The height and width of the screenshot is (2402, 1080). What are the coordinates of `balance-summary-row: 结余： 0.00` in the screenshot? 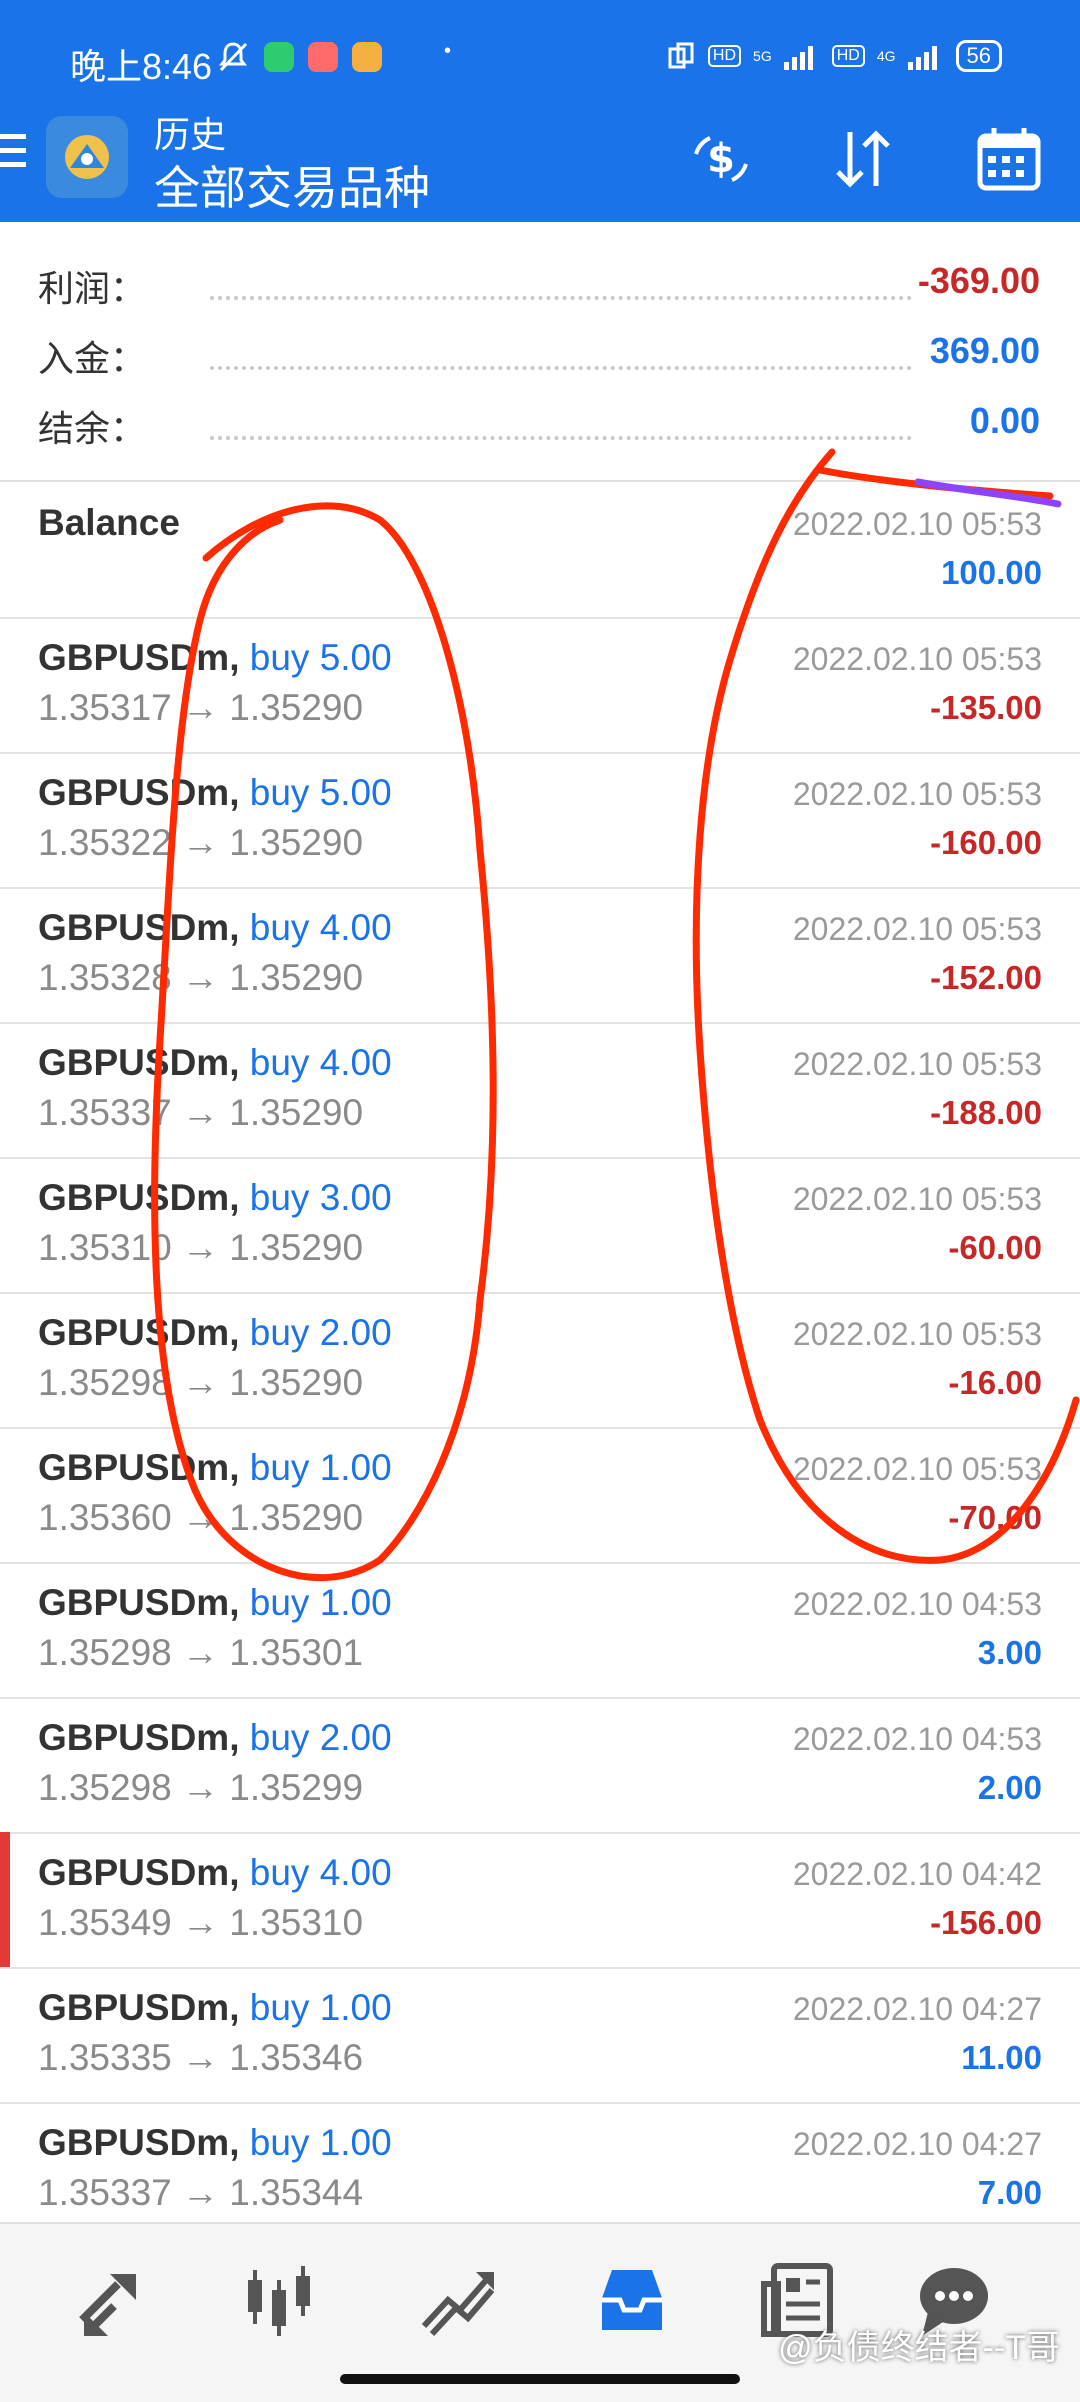 It's located at (540, 430).